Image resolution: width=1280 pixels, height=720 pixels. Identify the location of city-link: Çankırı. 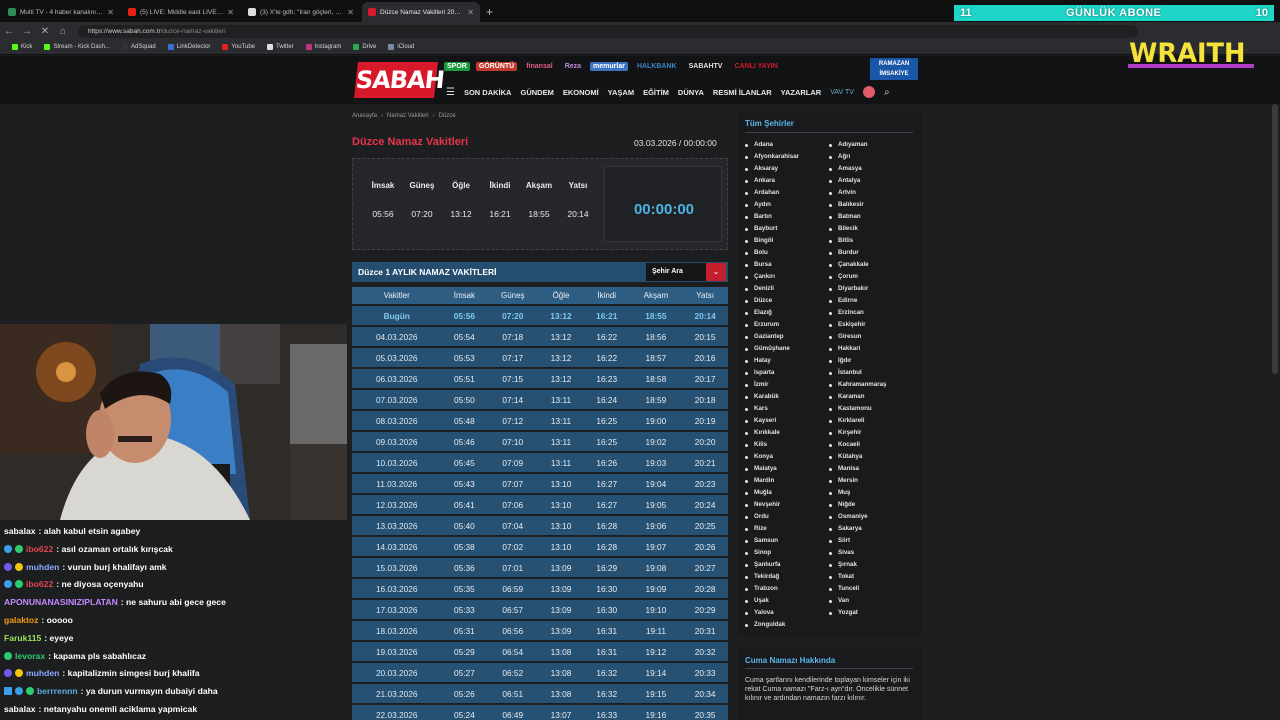
(785, 277).